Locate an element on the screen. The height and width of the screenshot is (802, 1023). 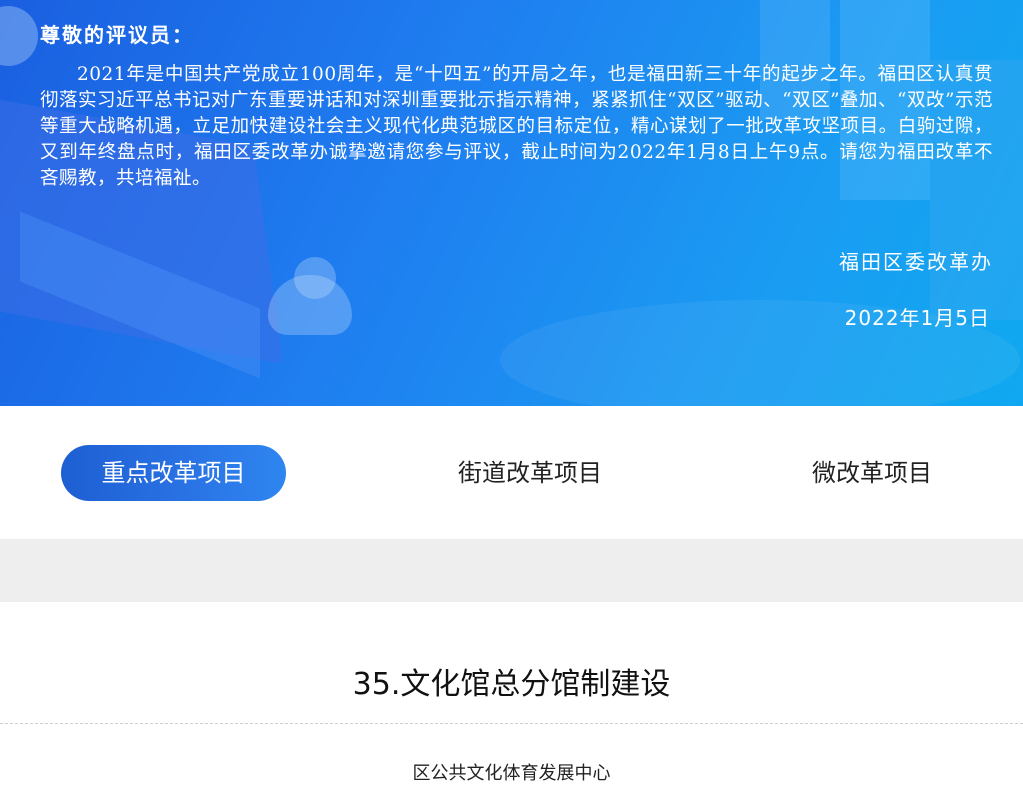
section-separator is located at coordinates (511, 570).